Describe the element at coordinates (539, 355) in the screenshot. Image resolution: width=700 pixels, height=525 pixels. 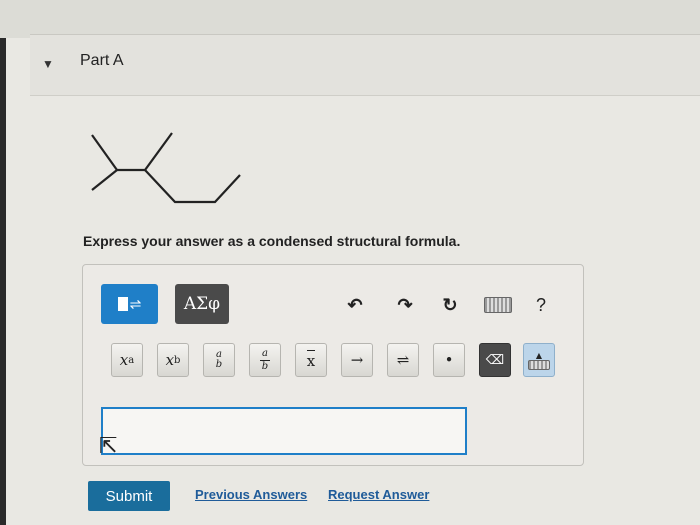
I see `chevron-up-icon: ▲` at that location.